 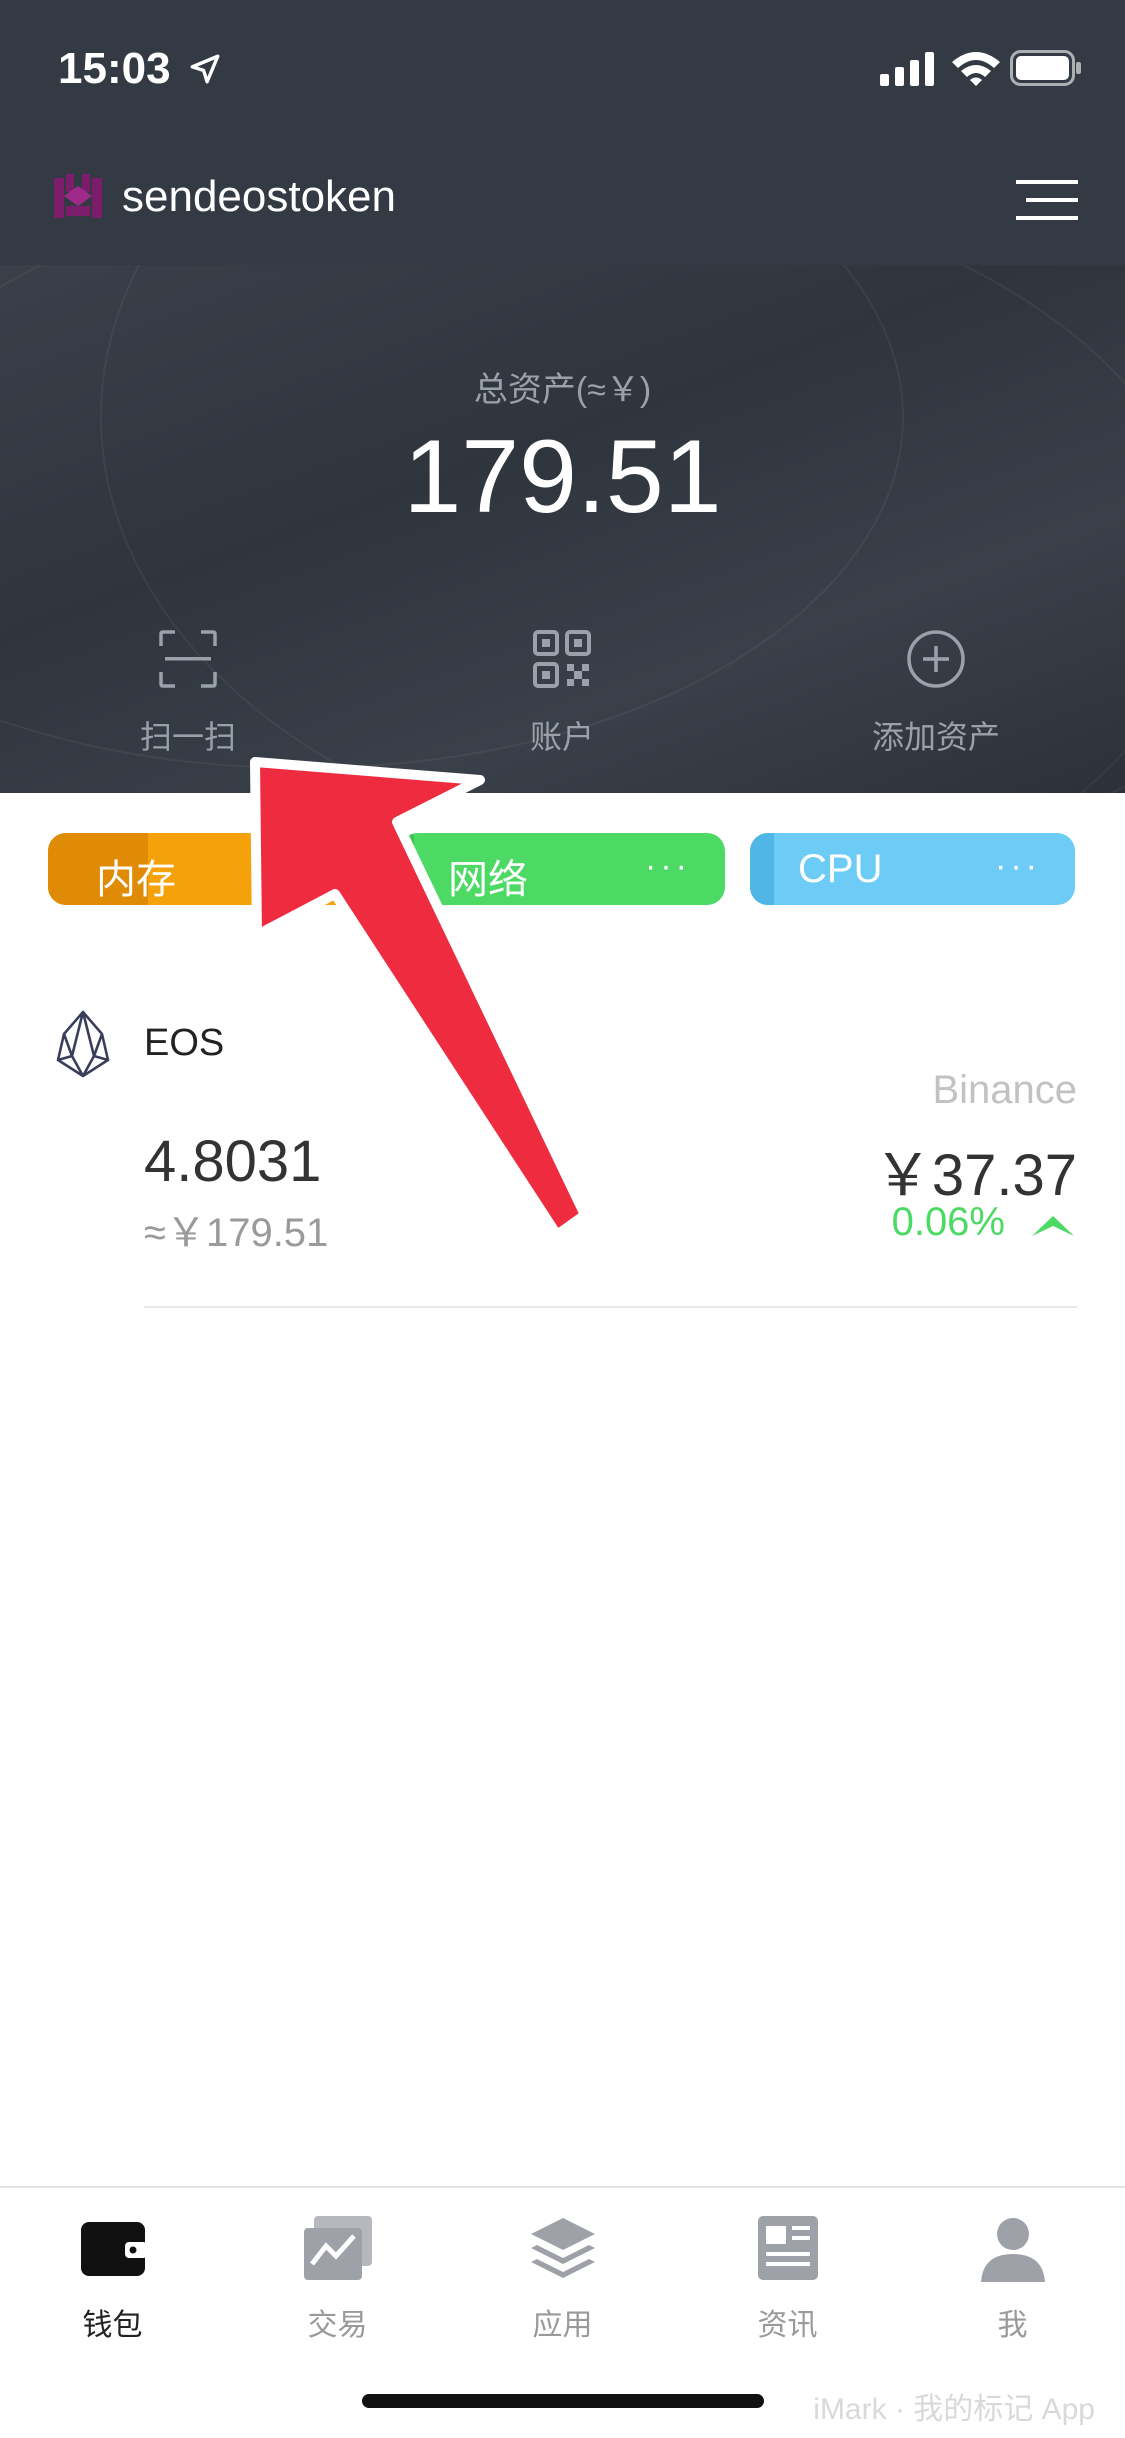 I want to click on menu-icon, so click(x=1047, y=200).